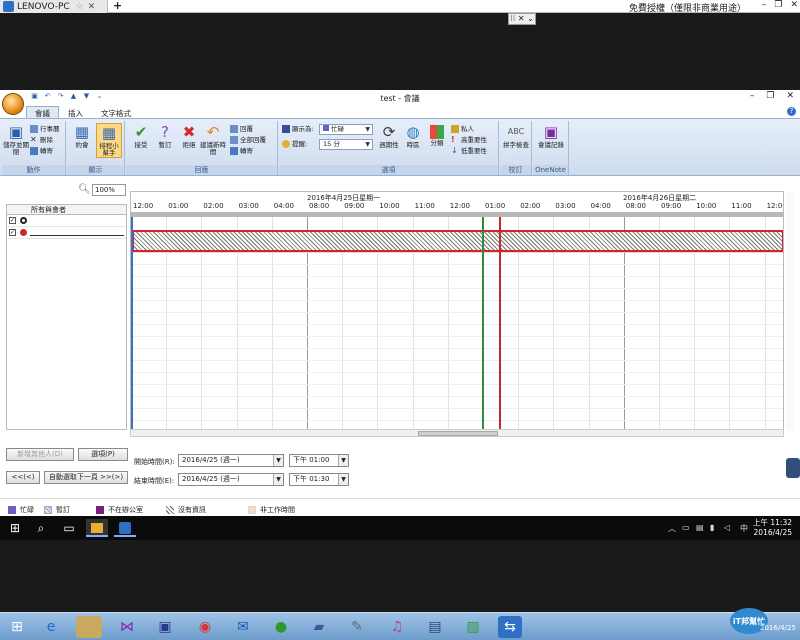 This screenshot has width=800, height=640. Describe the element at coordinates (127, 627) in the screenshot. I see `visual-studio-icon: ⋈` at that location.